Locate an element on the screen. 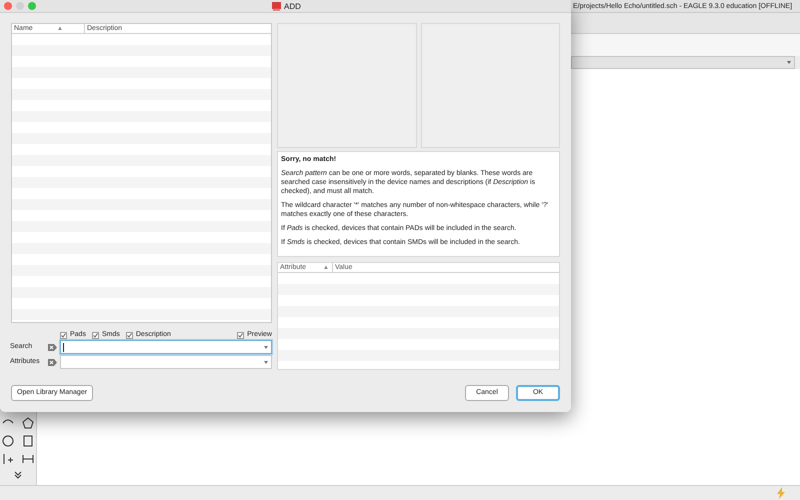 This screenshot has height=500, width=800. circle-icon is located at coordinates (8, 441).